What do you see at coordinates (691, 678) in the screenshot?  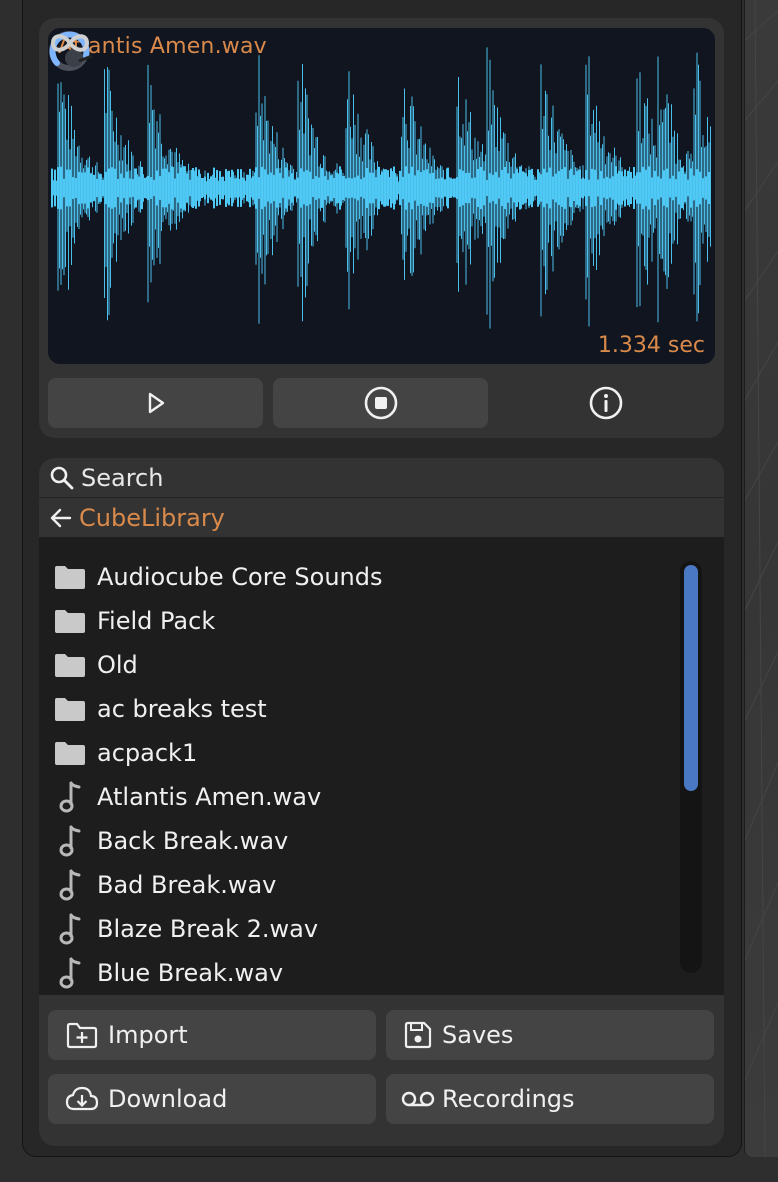 I see `scrollbar-thumb` at bounding box center [691, 678].